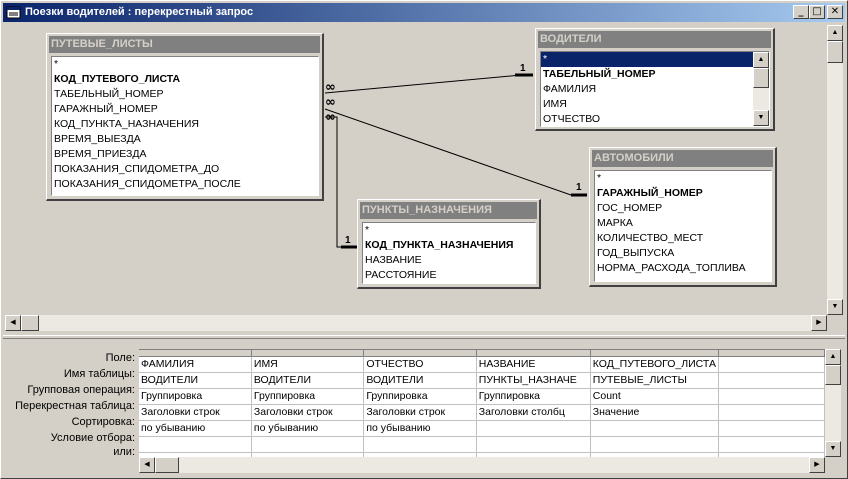 The height and width of the screenshot is (479, 848). What do you see at coordinates (682, 158) in the screenshot?
I see `table-title: АВТОМОБИЛИ` at bounding box center [682, 158].